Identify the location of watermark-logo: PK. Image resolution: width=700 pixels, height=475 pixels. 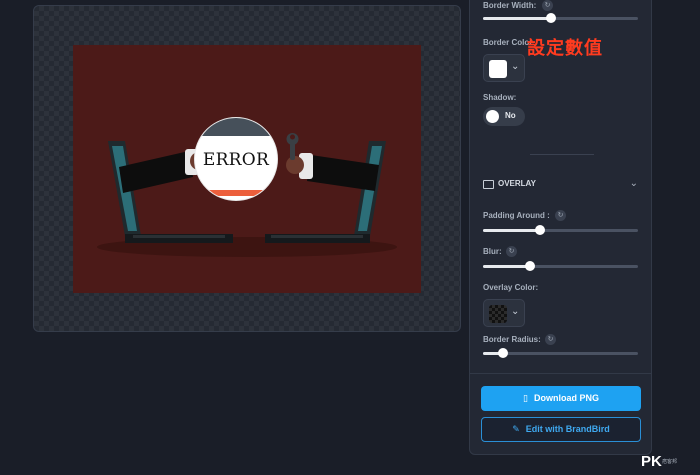
(651, 461).